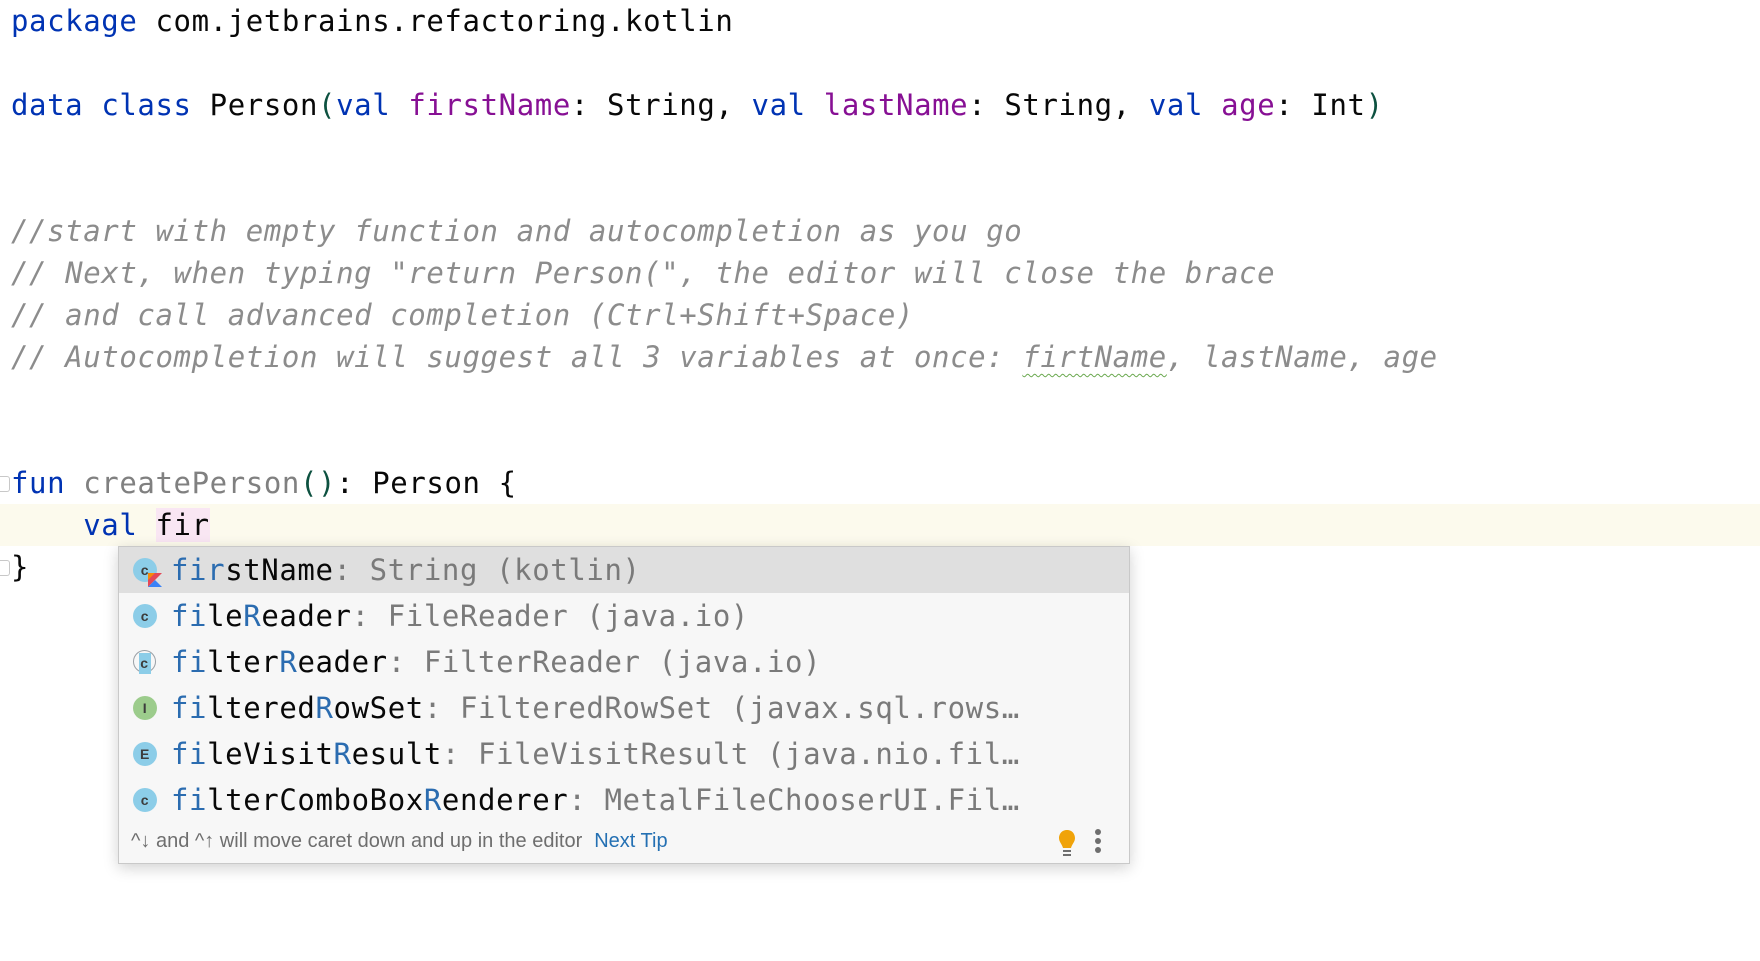 The image size is (1760, 961). What do you see at coordinates (550, 616) in the screenshot?
I see `item-type: : FileReader (java.io)` at bounding box center [550, 616].